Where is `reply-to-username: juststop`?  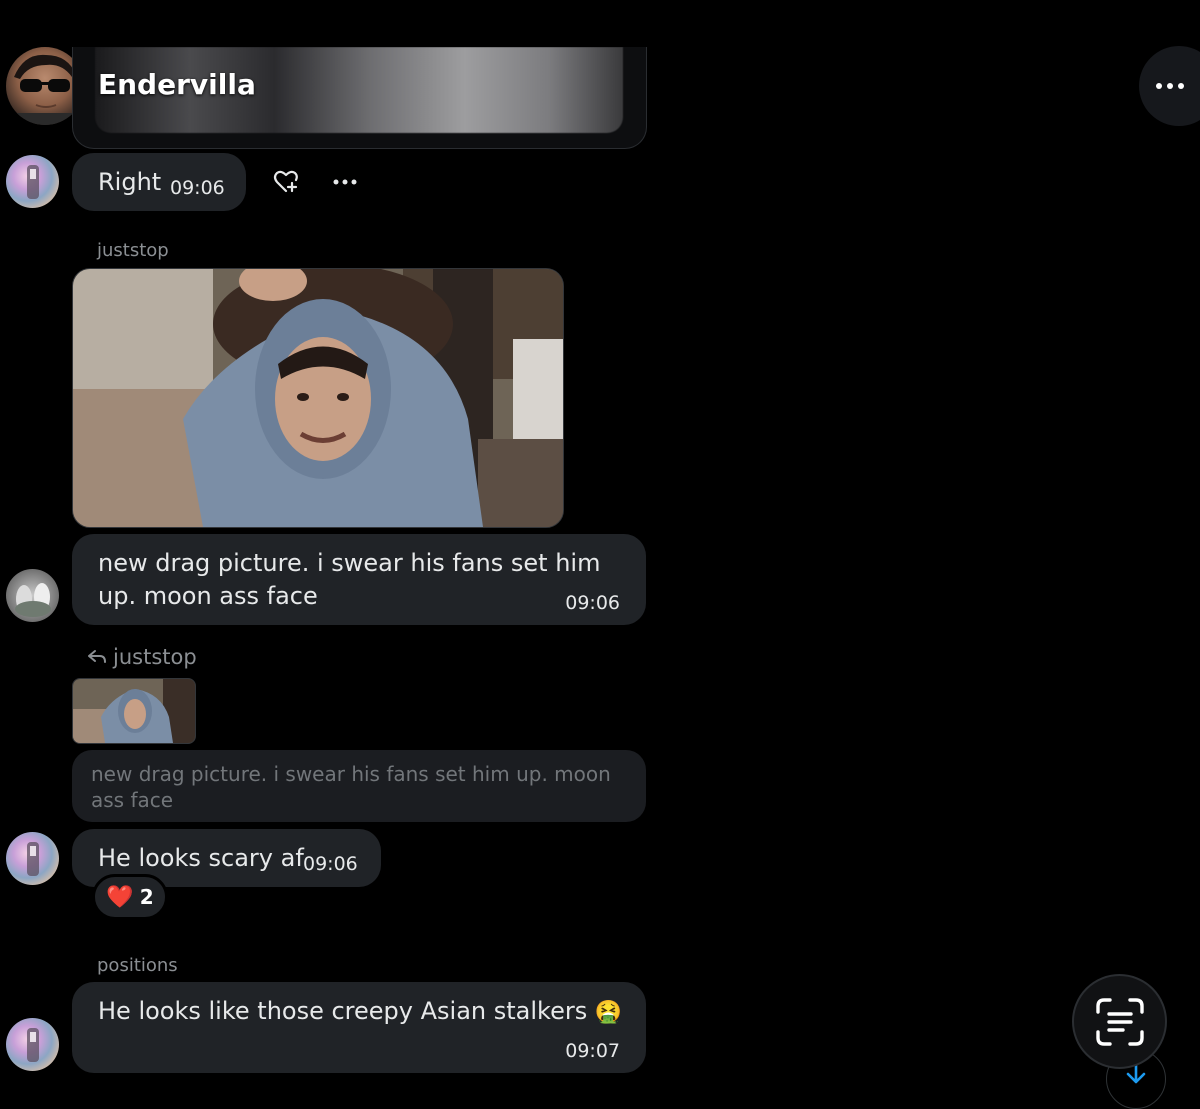
reply-to-username: juststop is located at coordinates (155, 657).